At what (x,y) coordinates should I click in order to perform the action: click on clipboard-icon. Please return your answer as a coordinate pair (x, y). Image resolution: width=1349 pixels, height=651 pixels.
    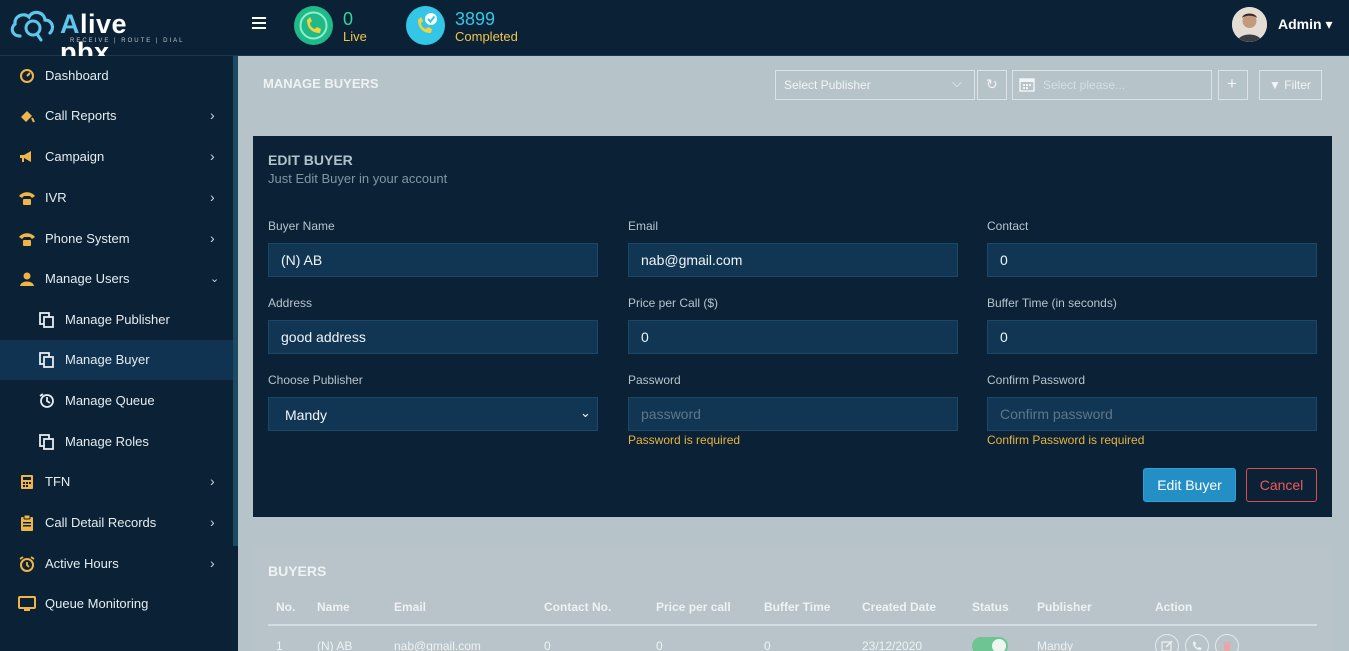
    Looking at the image, I should click on (27, 523).